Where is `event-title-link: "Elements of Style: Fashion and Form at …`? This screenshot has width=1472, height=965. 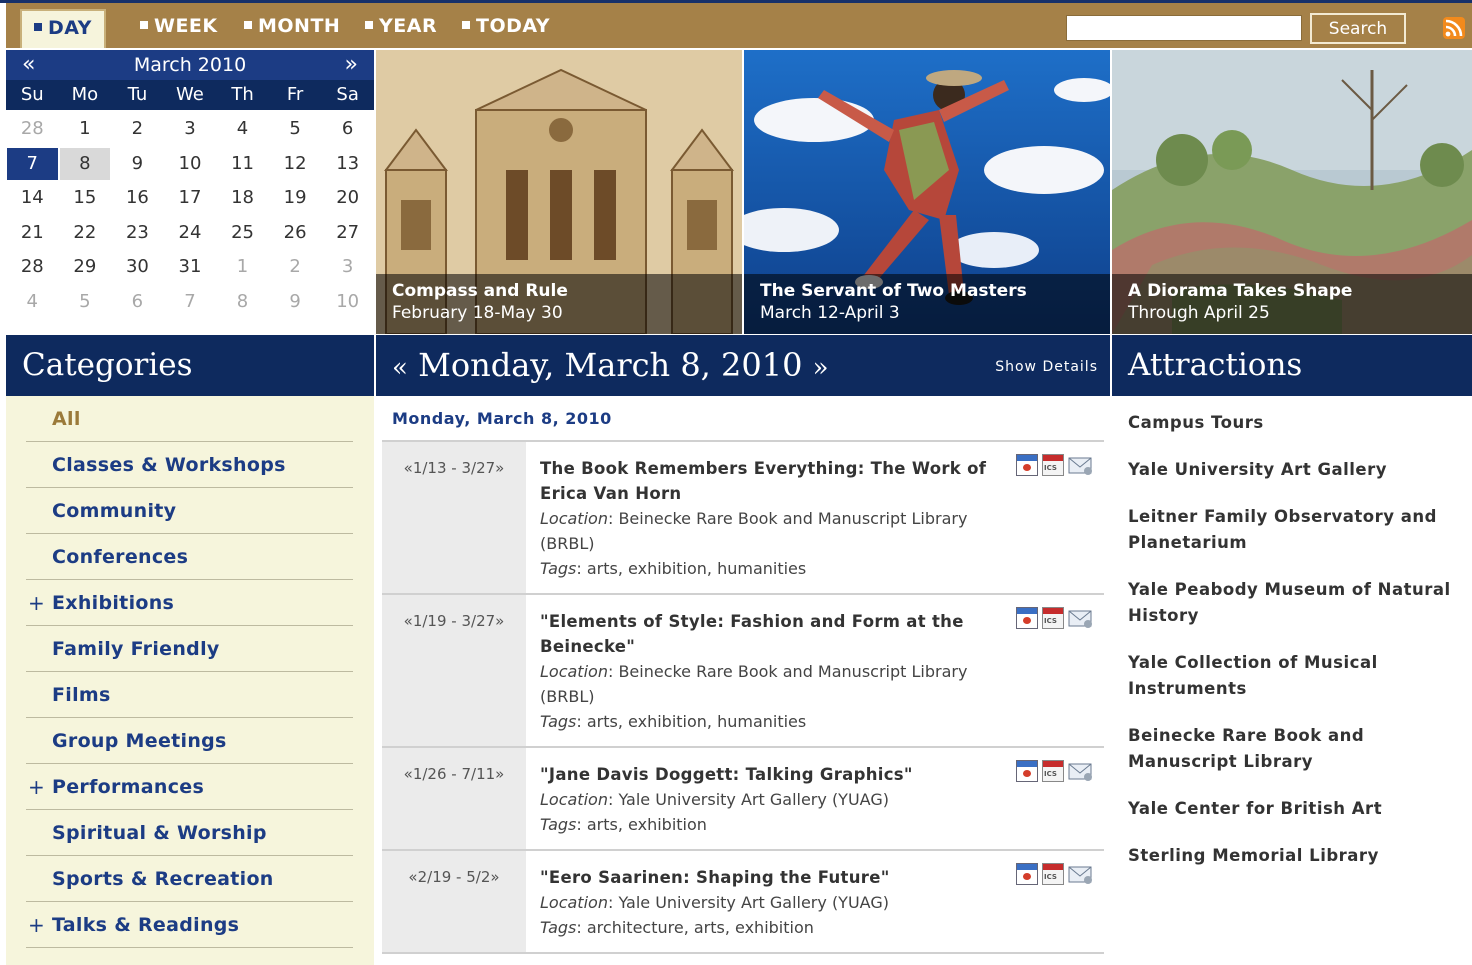 event-title-link: "Elements of Style: Fashion and Form at … is located at coordinates (764, 634).